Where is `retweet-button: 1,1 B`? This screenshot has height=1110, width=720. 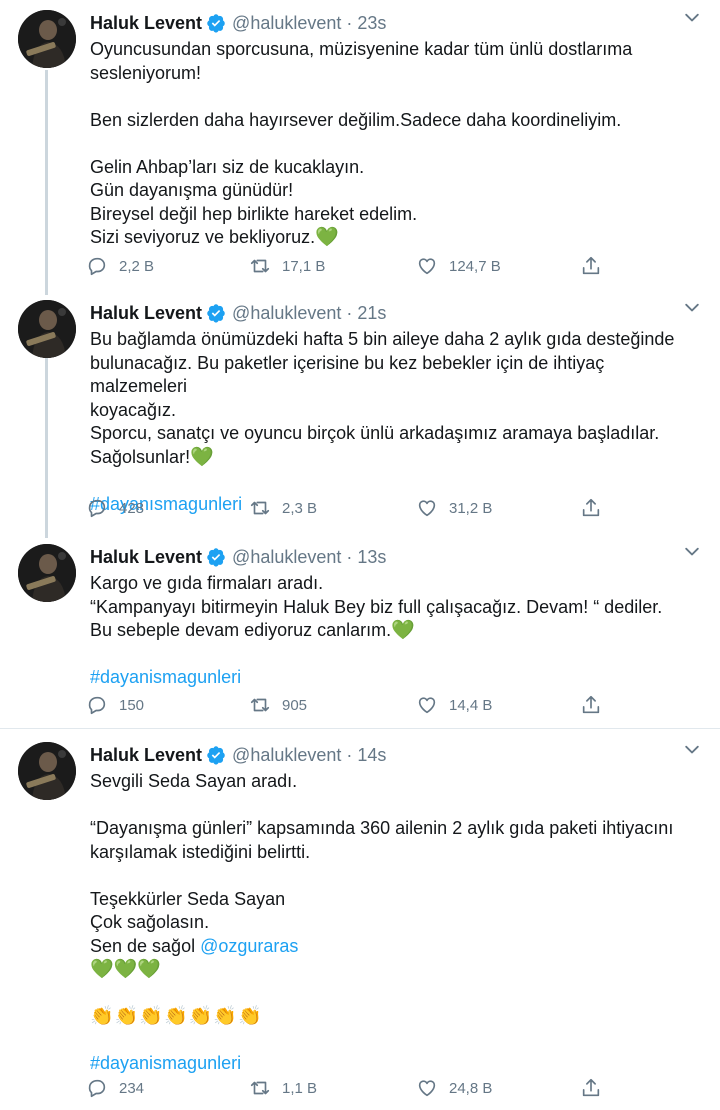 retweet-button: 1,1 B is located at coordinates (283, 1088).